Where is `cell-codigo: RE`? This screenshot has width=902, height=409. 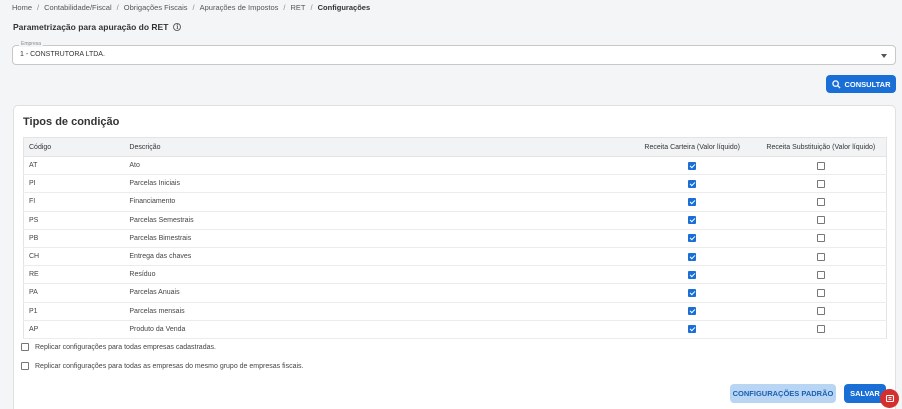
cell-codigo: RE is located at coordinates (74, 275).